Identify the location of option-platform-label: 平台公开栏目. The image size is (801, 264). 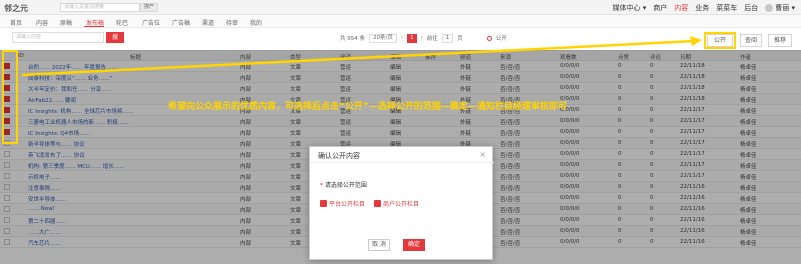
(347, 204).